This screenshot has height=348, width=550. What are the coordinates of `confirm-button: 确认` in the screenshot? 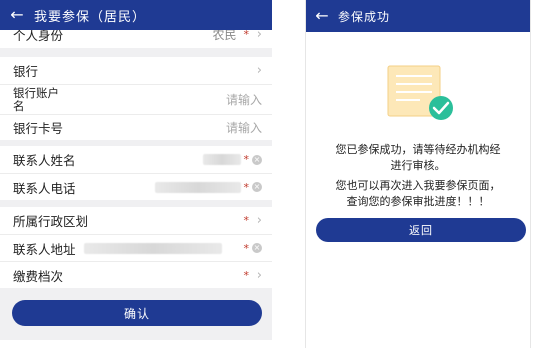 It's located at (137, 313).